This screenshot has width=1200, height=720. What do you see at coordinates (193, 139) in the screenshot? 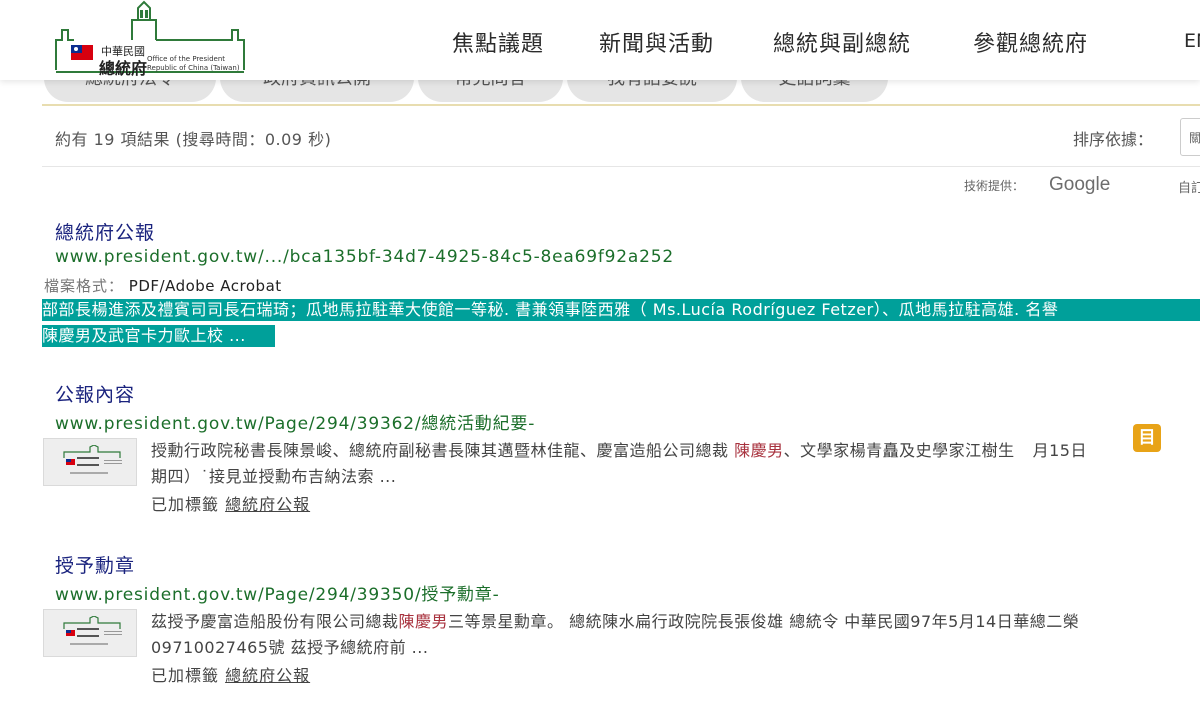
I see `result-stats: 約有 19 項結果 (搜尋時間：0.09 秒)` at bounding box center [193, 139].